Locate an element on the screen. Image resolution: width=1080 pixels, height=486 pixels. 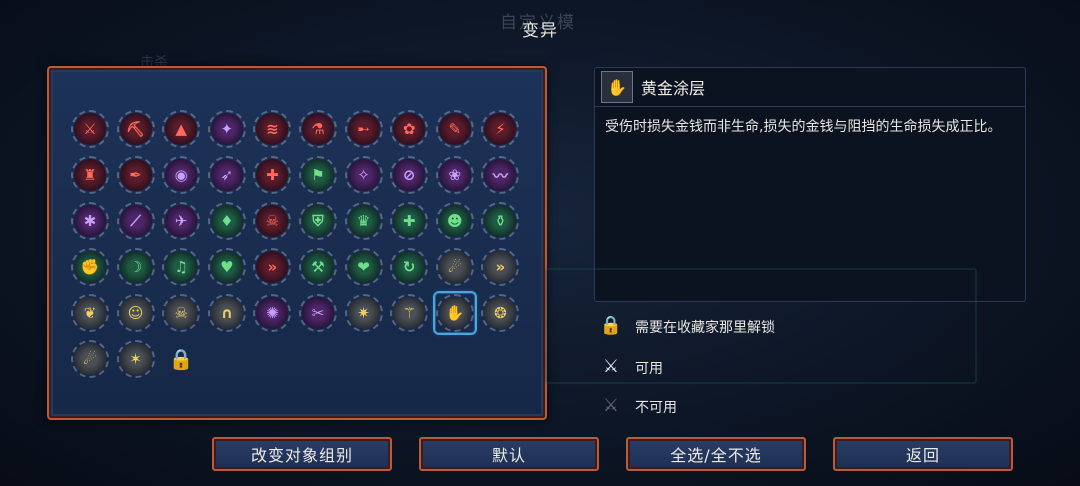
mutation-slot: ⚑ is located at coordinates (318, 175).